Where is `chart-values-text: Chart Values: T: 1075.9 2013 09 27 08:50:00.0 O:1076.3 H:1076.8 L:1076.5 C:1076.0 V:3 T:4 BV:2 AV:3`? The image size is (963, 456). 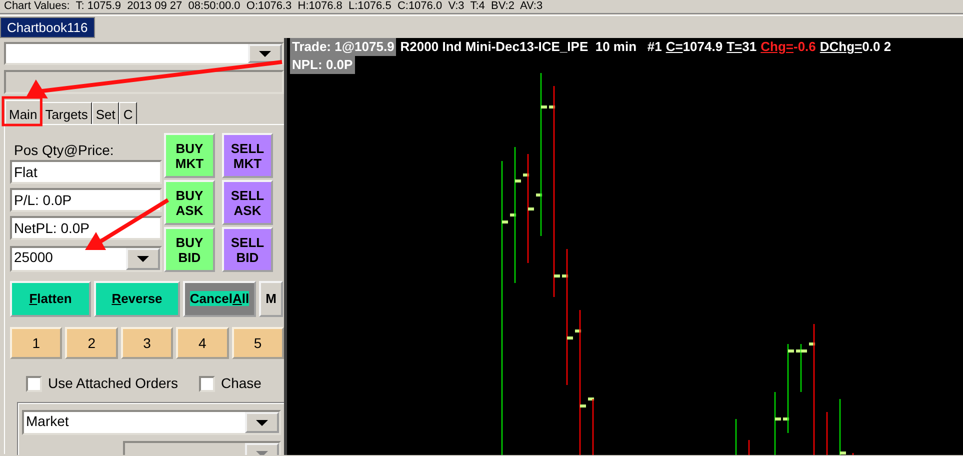 chart-values-text: Chart Values: T: 1075.9 2013 09 27 08:50:00.0 O:1076.3 H:1076.8 L:1076.5 C:1076.0 V:3 T:4 BV:2 AV:3 is located at coordinates (273, 6).